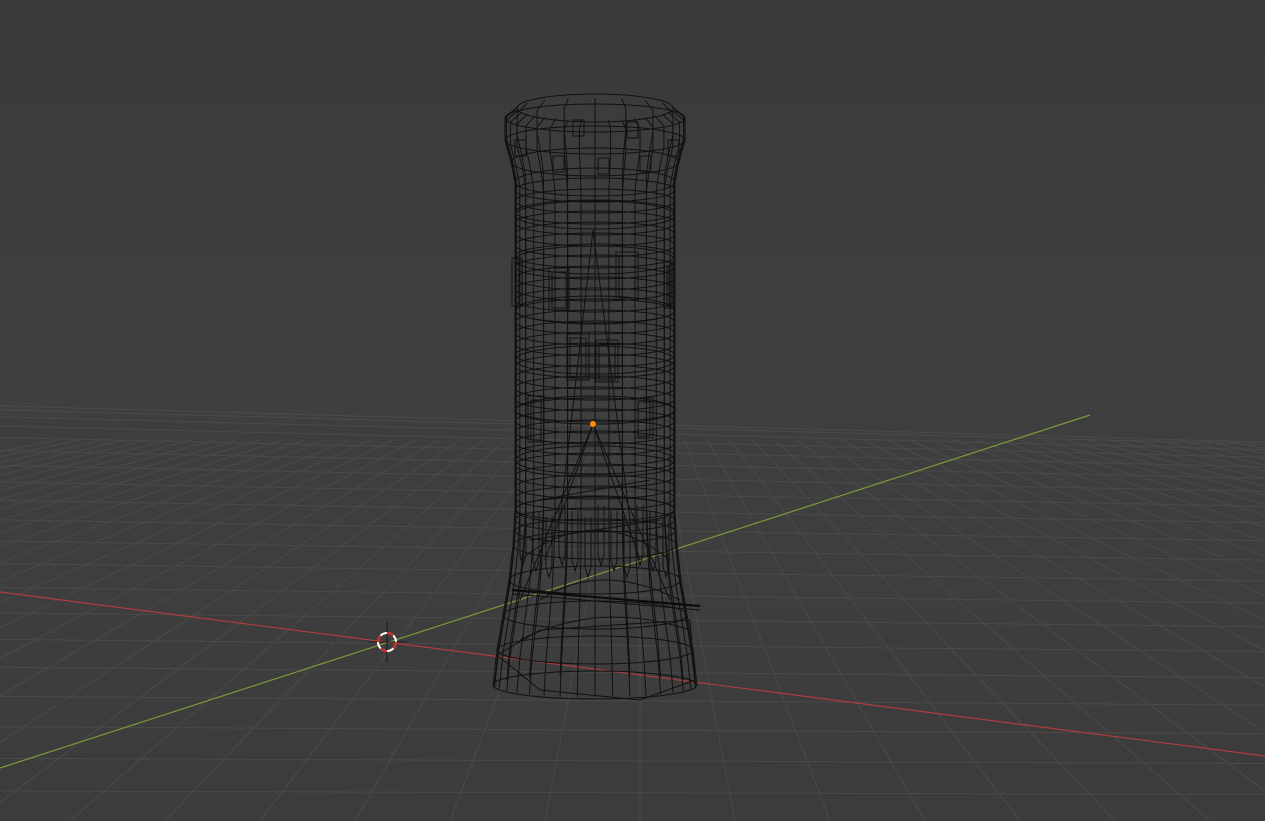 The image size is (1265, 821). I want to click on tower-wireframe-icon, so click(596, 397).